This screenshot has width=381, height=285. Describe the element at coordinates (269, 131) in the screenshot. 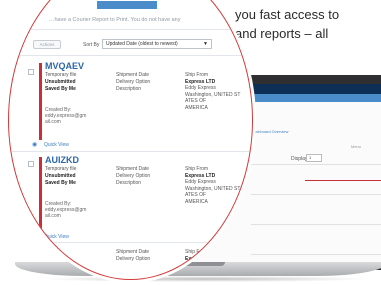

I see `screen-link: Dashboard Overview` at that location.